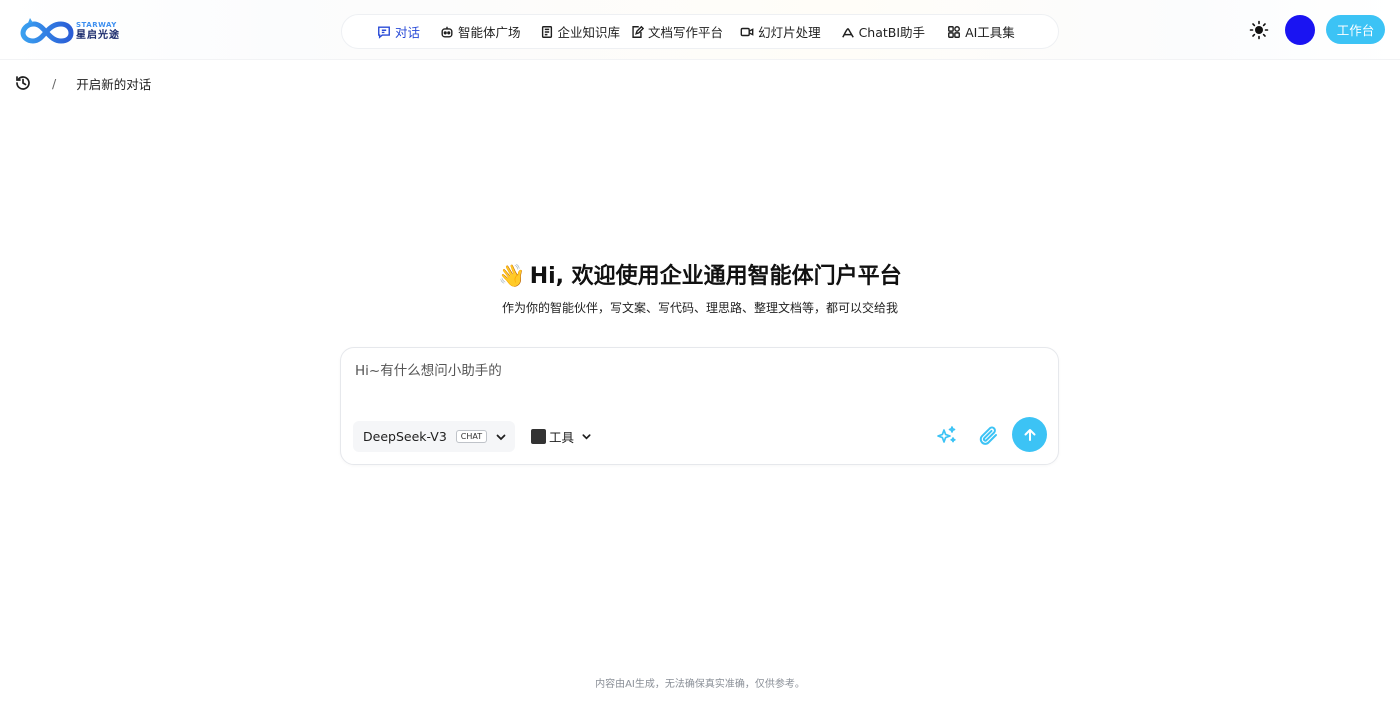  What do you see at coordinates (23, 83) in the screenshot?
I see `history-icon` at bounding box center [23, 83].